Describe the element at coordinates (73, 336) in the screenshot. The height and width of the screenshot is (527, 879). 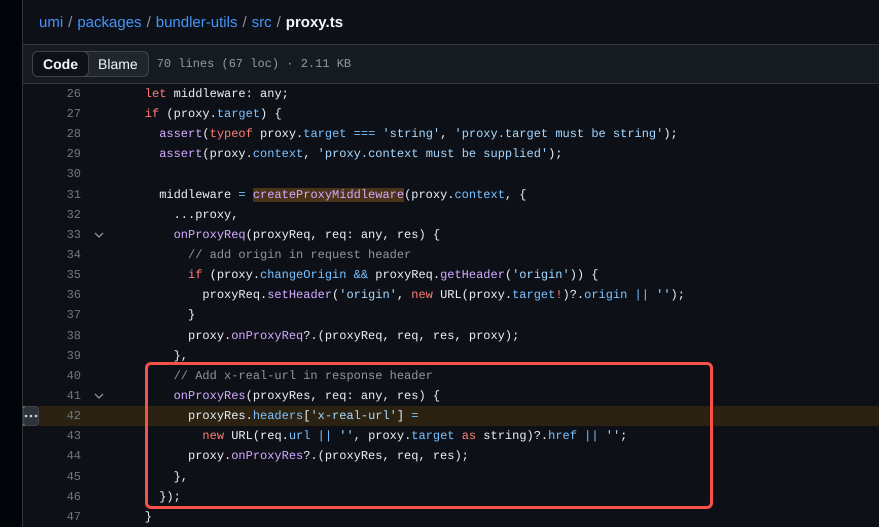
I see `line-number: 38` at that location.